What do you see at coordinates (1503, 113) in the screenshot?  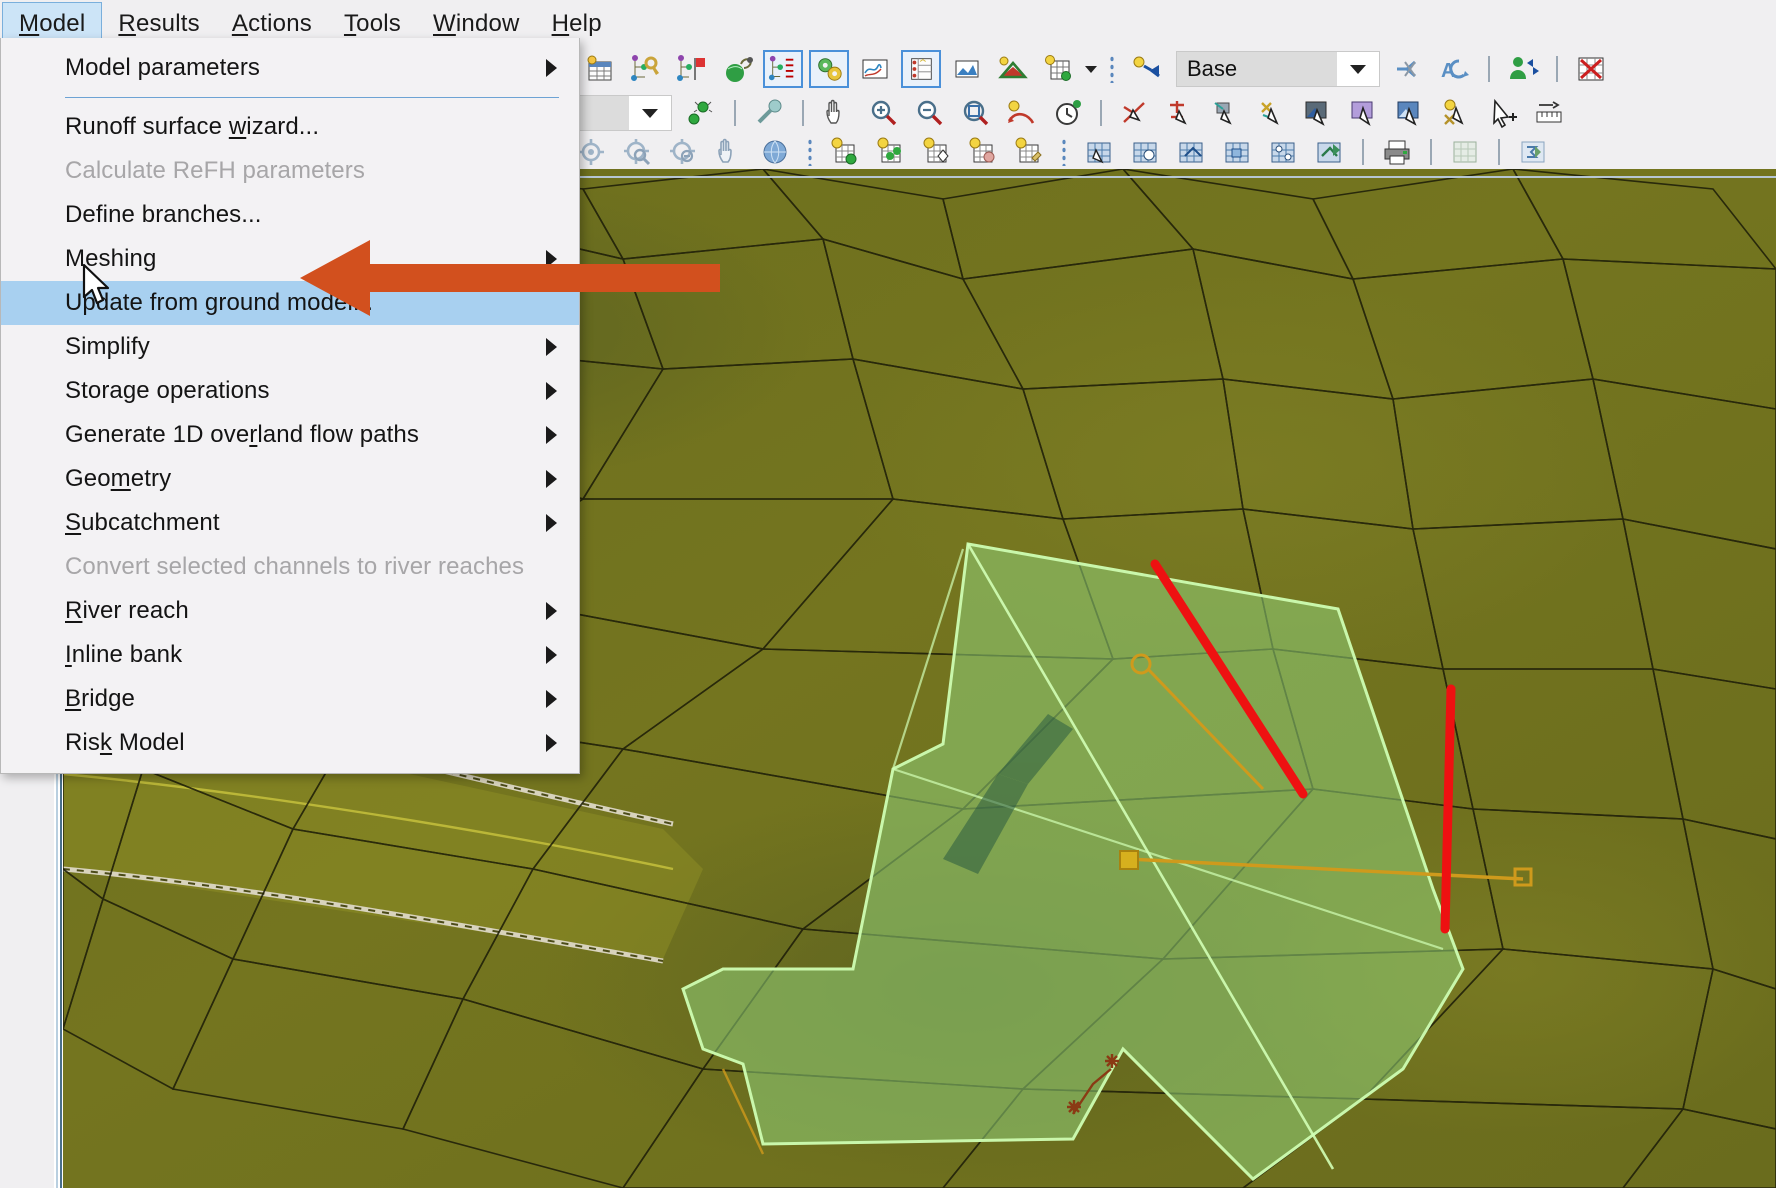 I see `select-pointer-icon` at bounding box center [1503, 113].